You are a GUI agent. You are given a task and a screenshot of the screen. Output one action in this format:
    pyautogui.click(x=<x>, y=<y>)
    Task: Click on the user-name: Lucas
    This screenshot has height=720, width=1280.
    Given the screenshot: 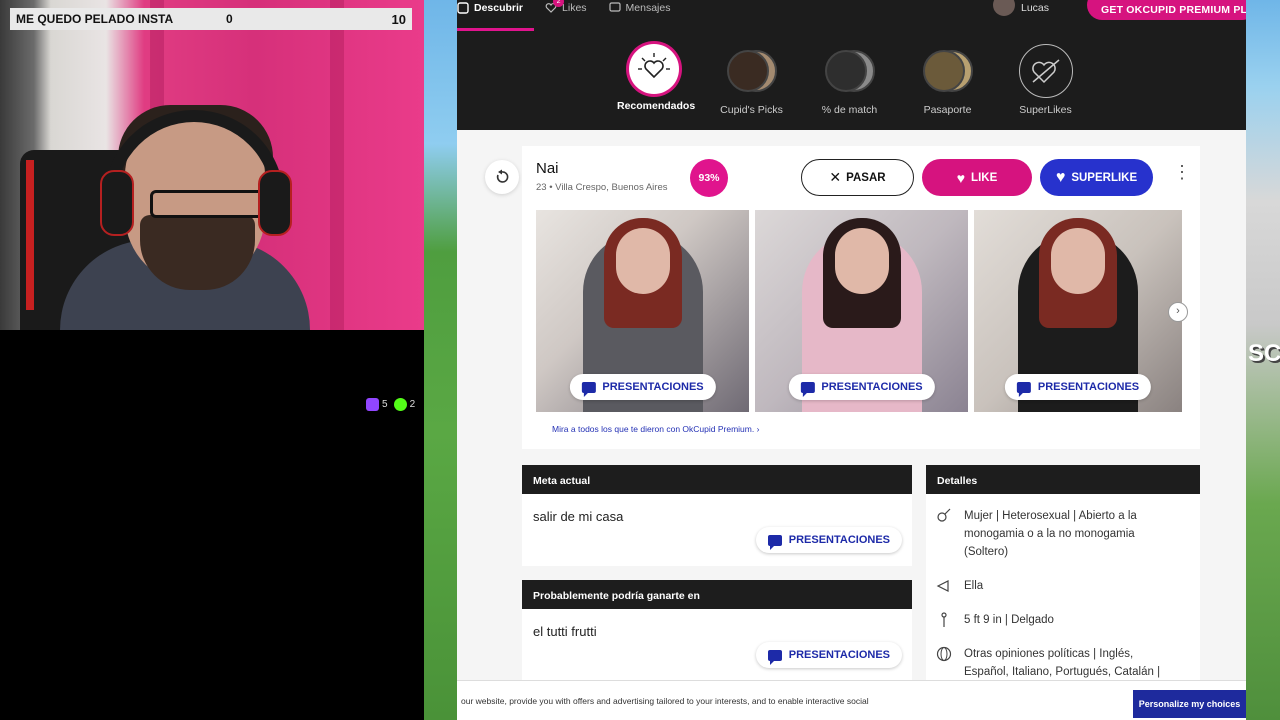 What is the action you would take?
    pyautogui.click(x=1035, y=8)
    